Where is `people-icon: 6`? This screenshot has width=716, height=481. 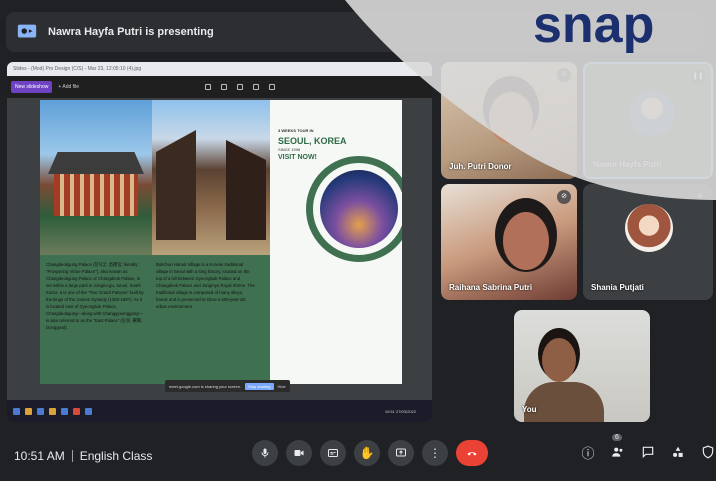 people-icon: 6 is located at coordinates (618, 447).